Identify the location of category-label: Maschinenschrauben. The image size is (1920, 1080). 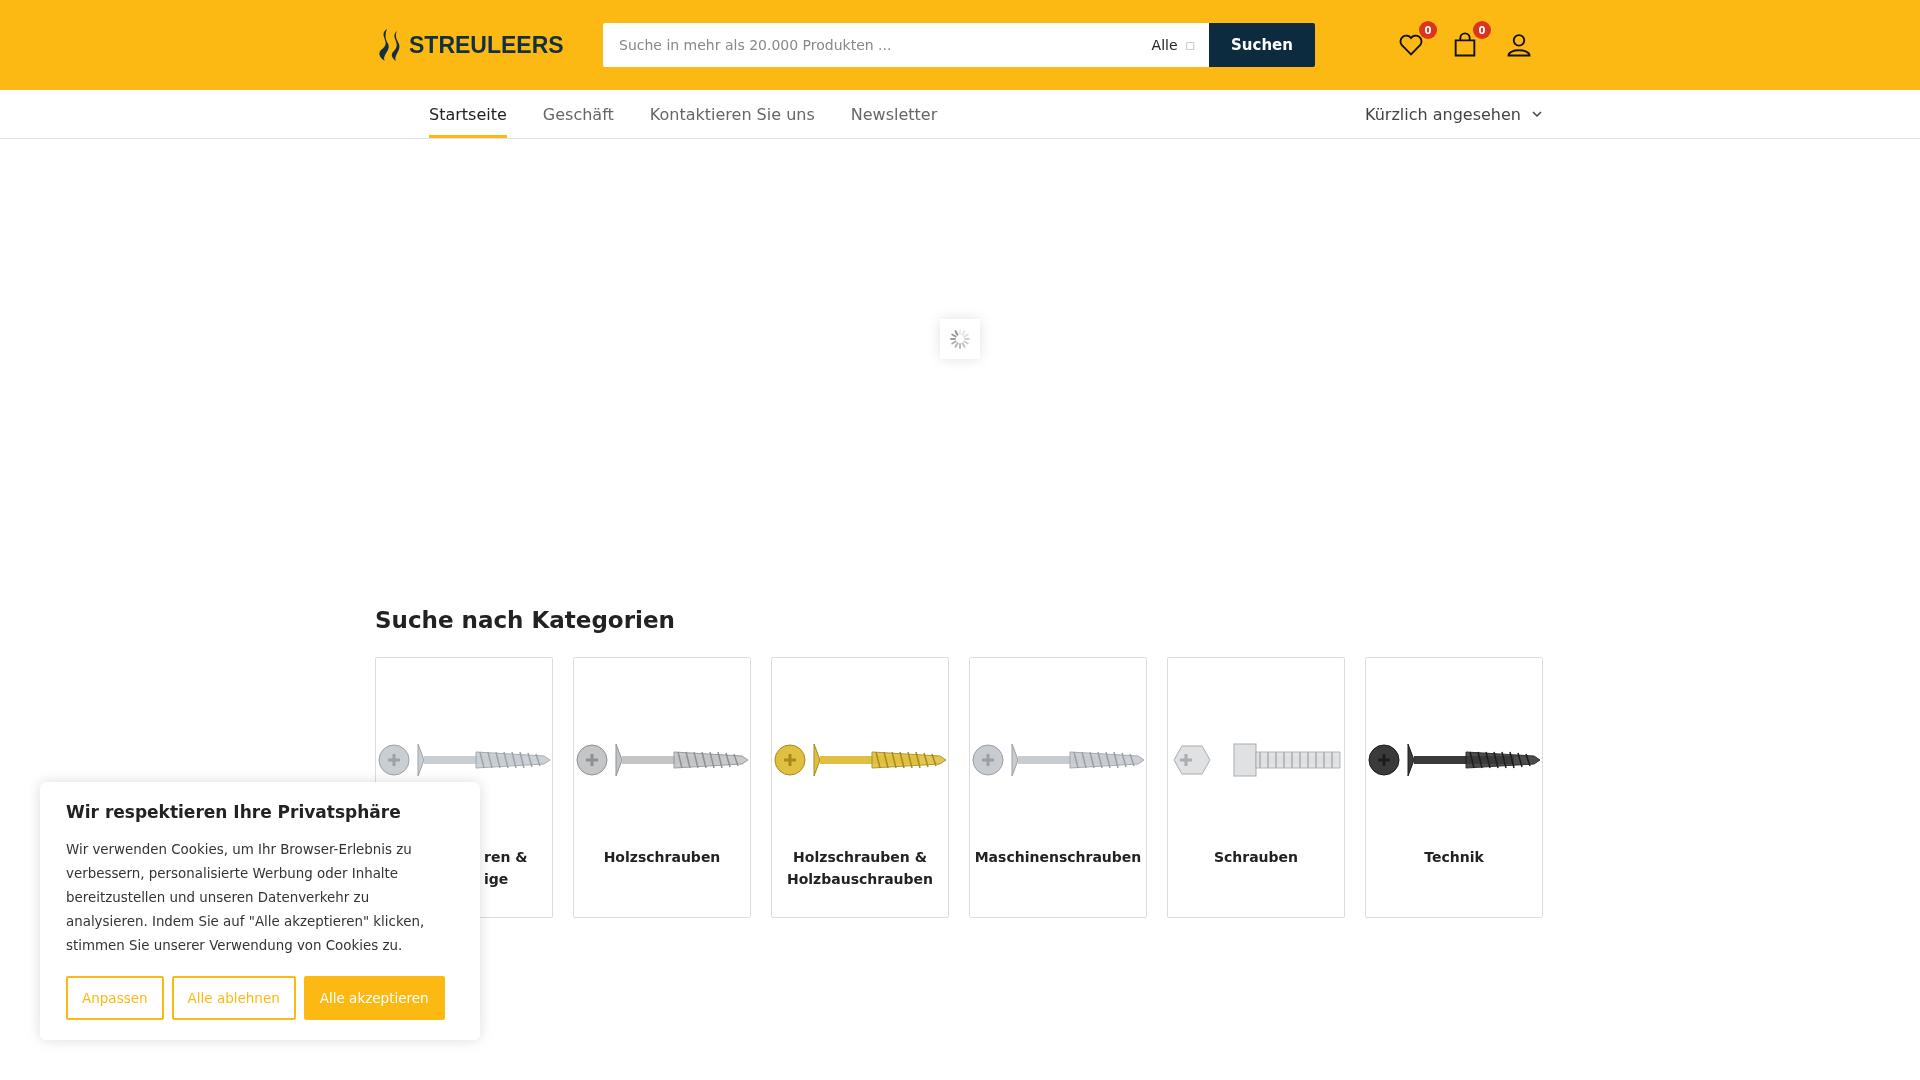
(1058, 857).